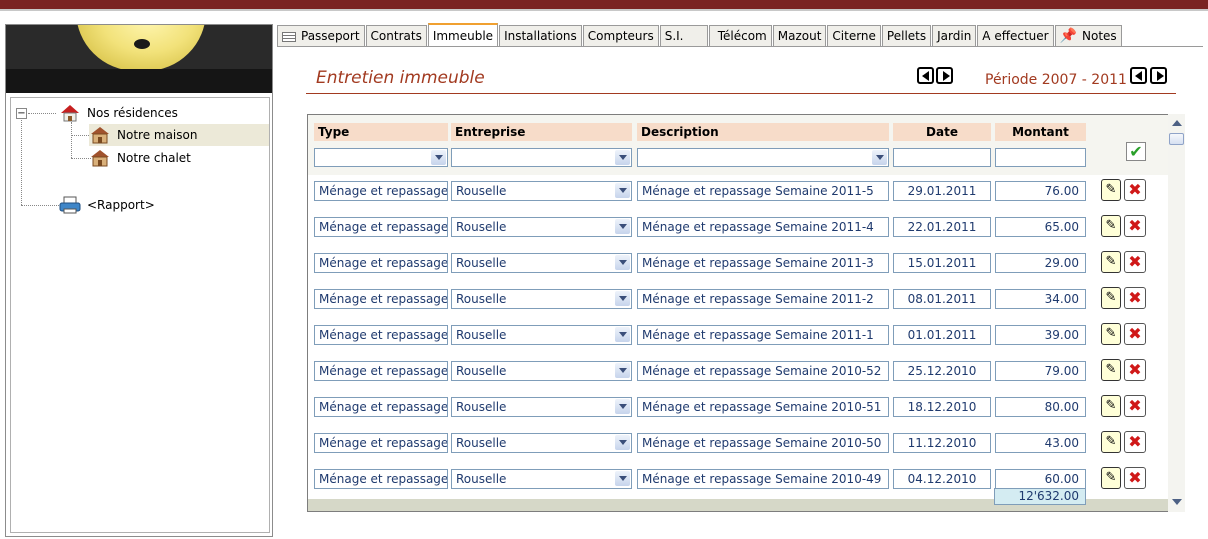 The width and height of the screenshot is (1208, 539). Describe the element at coordinates (1040, 227) in the screenshot. I see `montant-cell: 65.00` at that location.